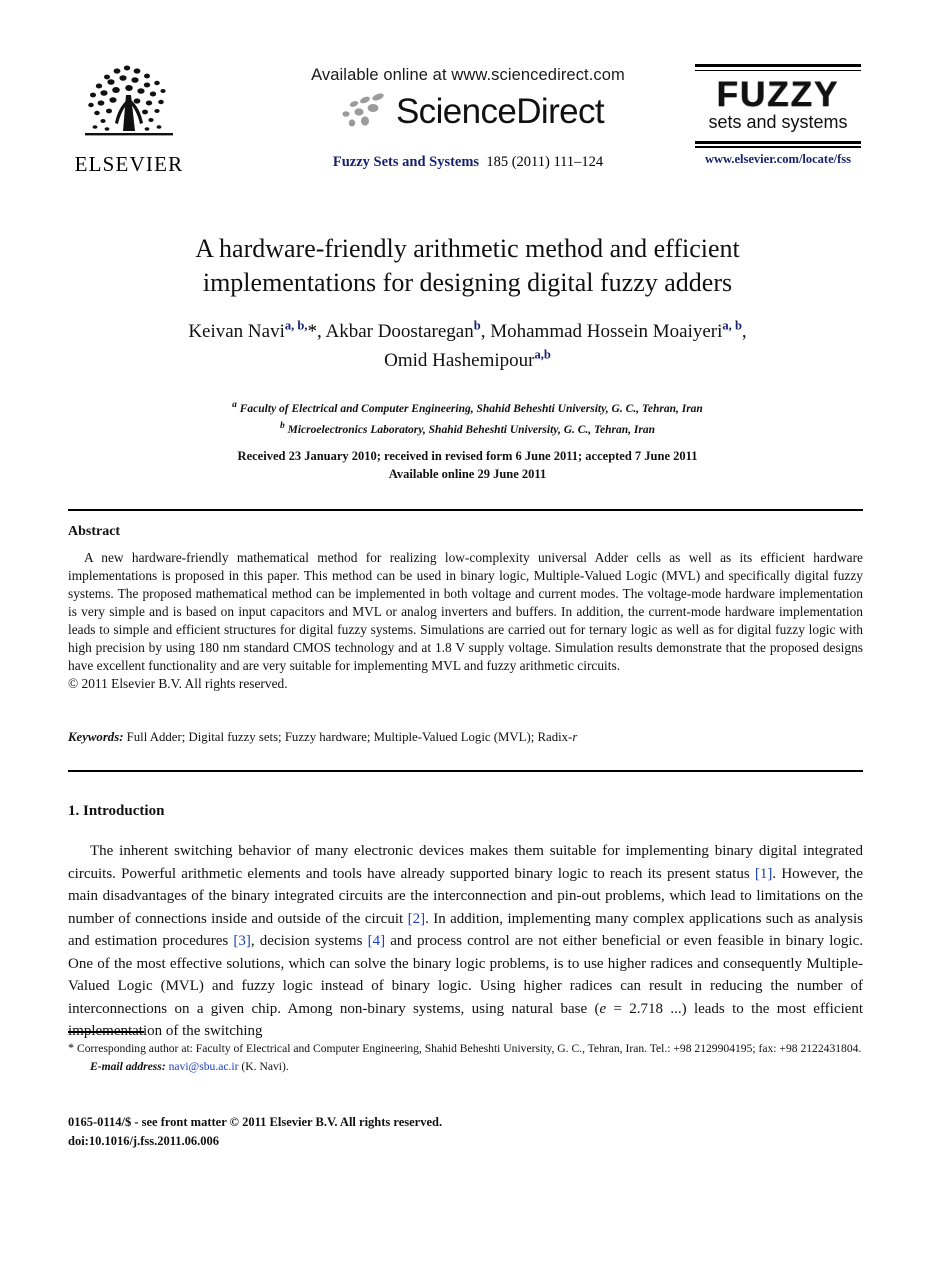  I want to click on fuzzy-logo-title: FUZZY, so click(778, 94).